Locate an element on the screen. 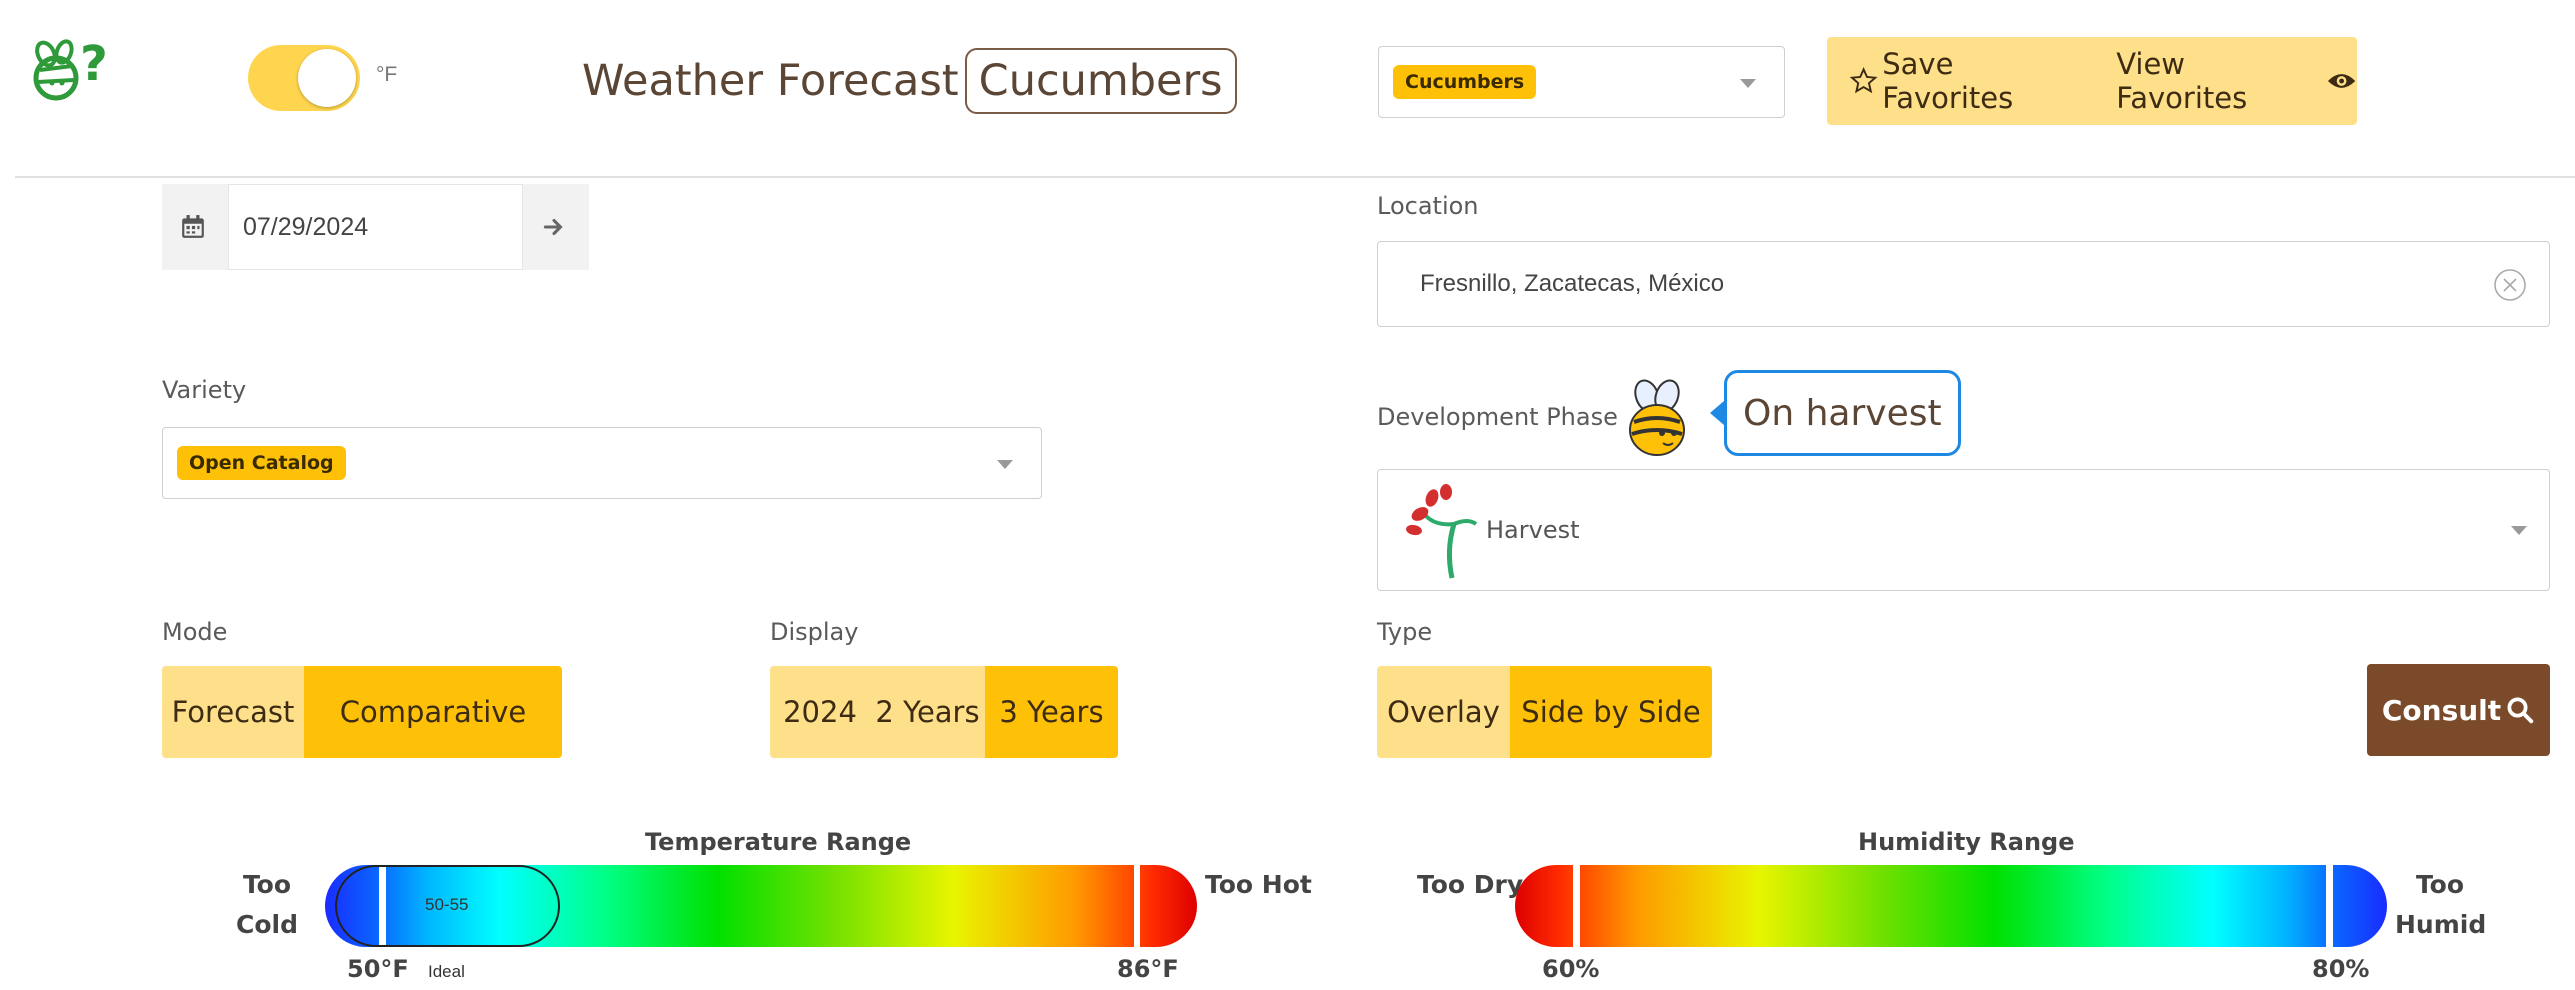  too-dry-label: Too Dry is located at coordinates (1470, 884).